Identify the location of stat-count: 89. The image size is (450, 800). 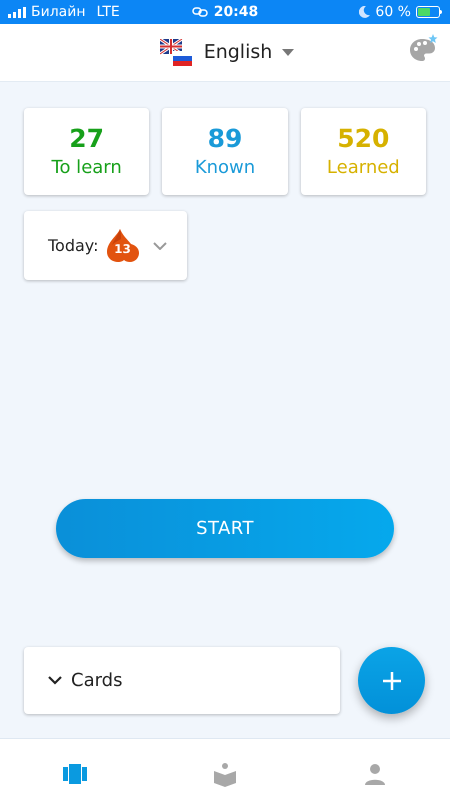
(225, 138).